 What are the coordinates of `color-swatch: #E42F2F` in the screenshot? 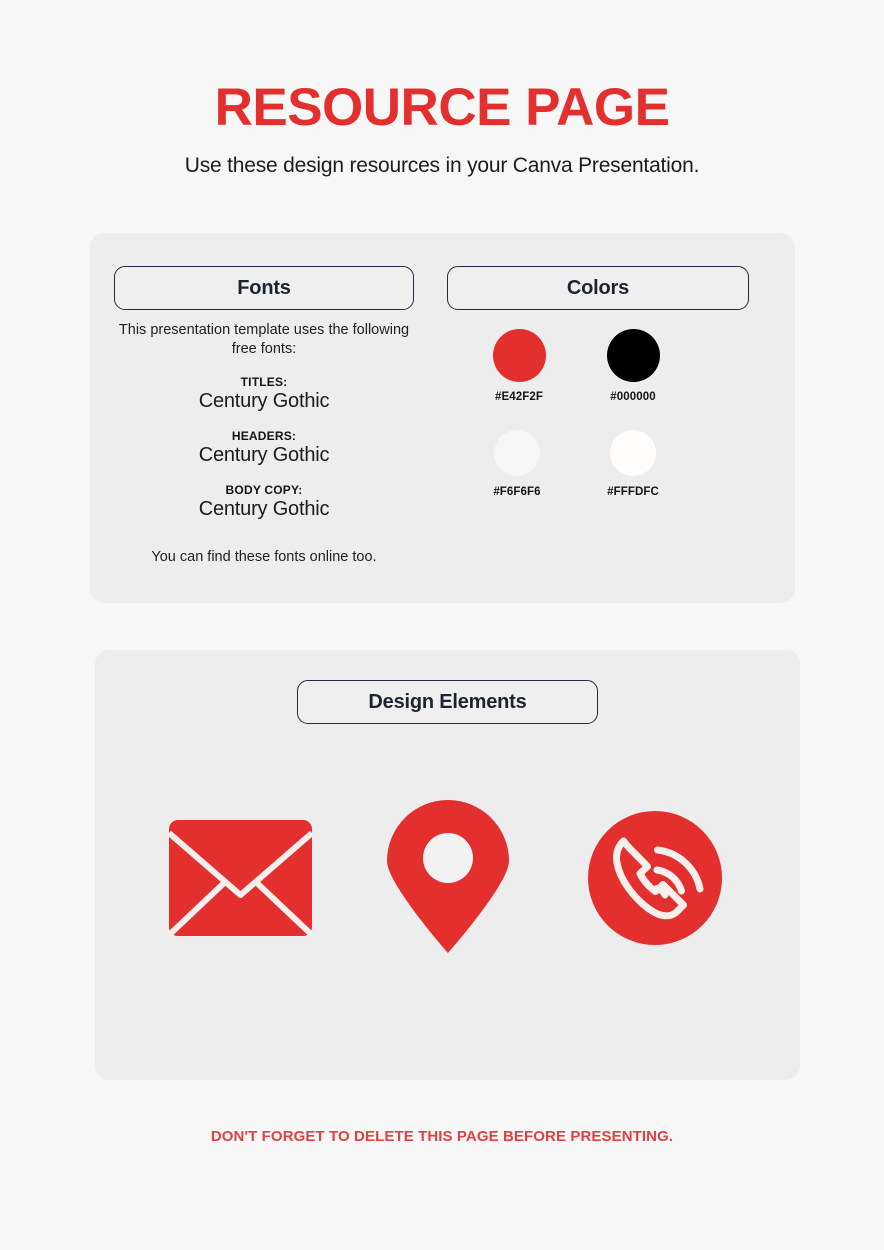 It's located at (519, 366).